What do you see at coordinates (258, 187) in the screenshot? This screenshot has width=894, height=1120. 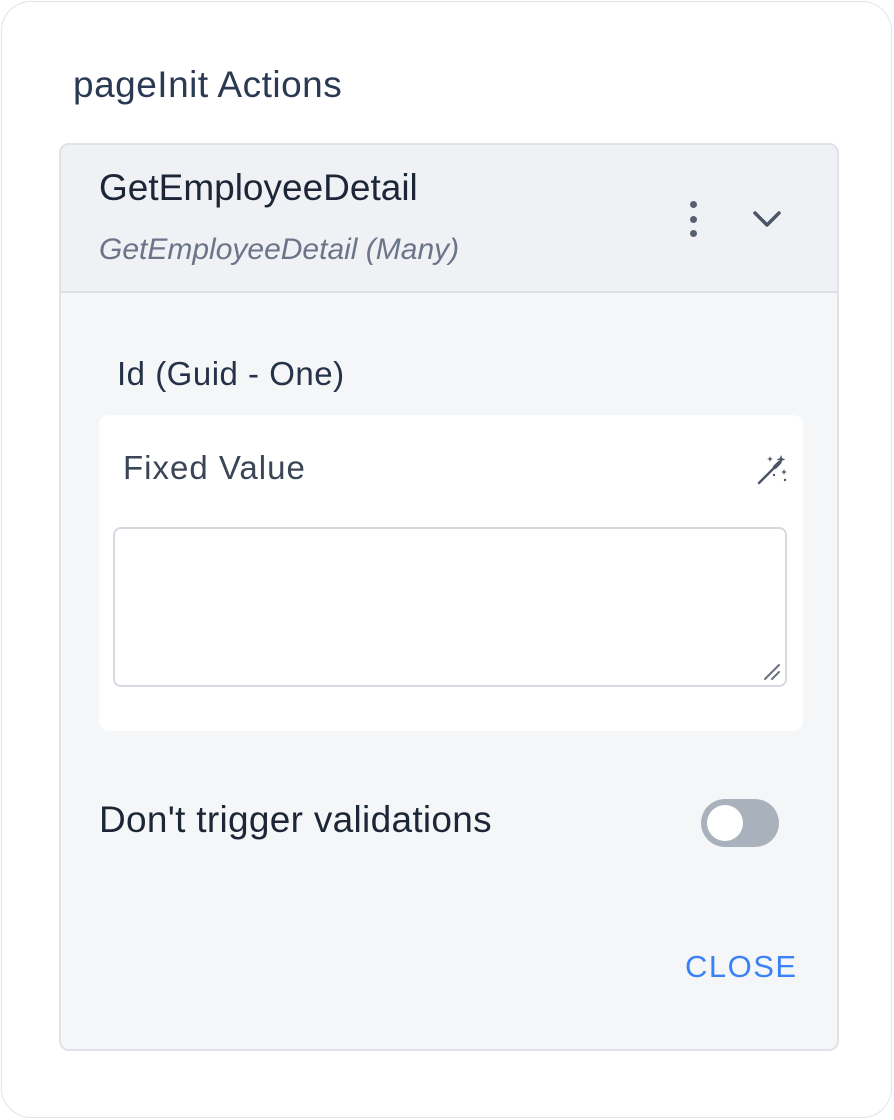 I see `action-name: GetEmployeeDetail` at bounding box center [258, 187].